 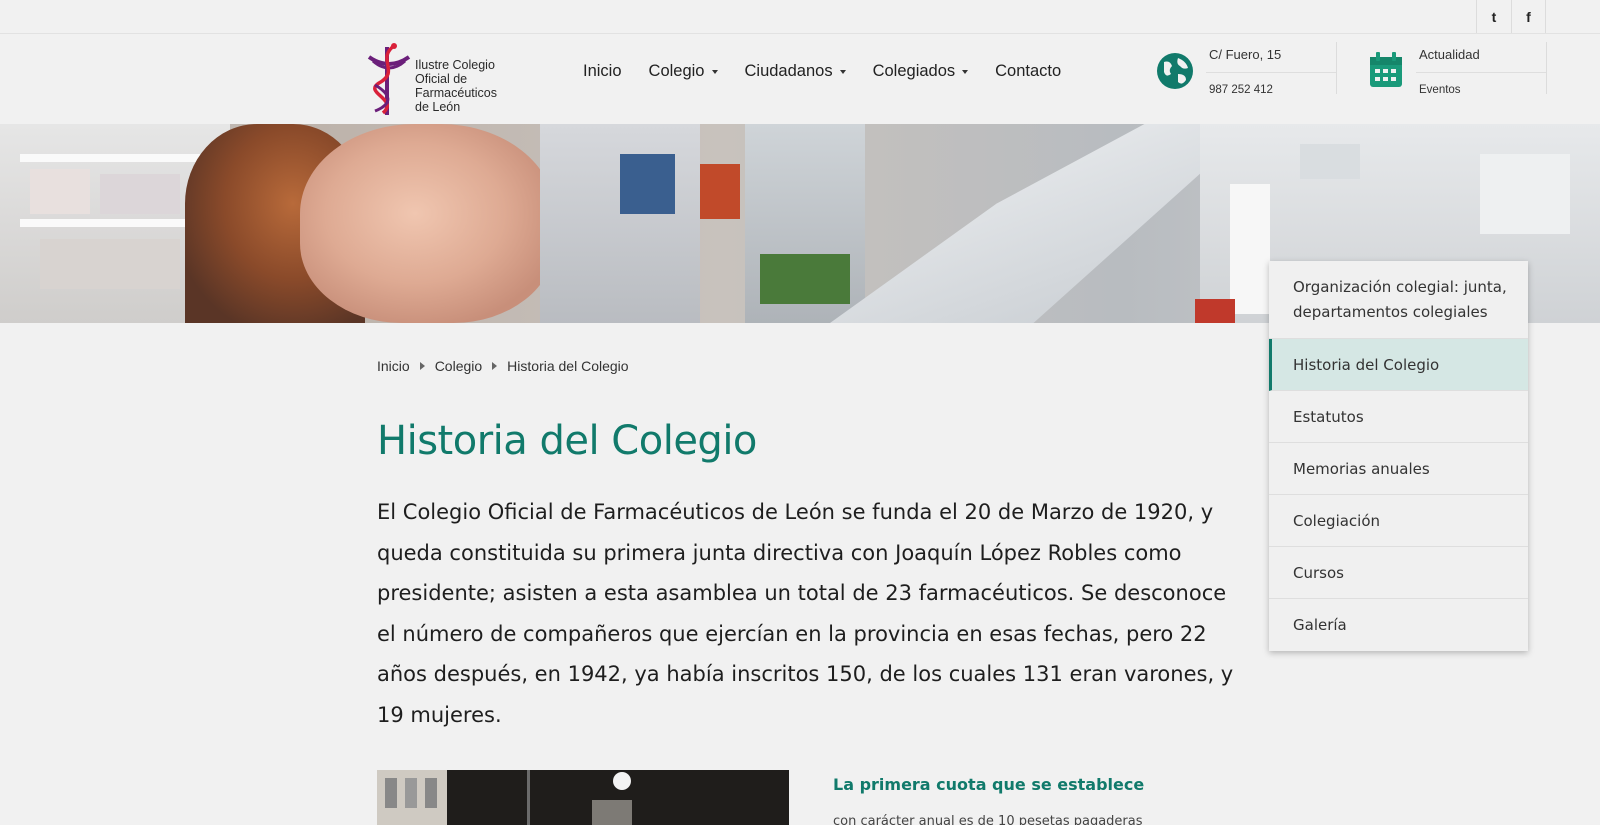 What do you see at coordinates (800, 17) in the screenshot?
I see `top-bar: t f` at bounding box center [800, 17].